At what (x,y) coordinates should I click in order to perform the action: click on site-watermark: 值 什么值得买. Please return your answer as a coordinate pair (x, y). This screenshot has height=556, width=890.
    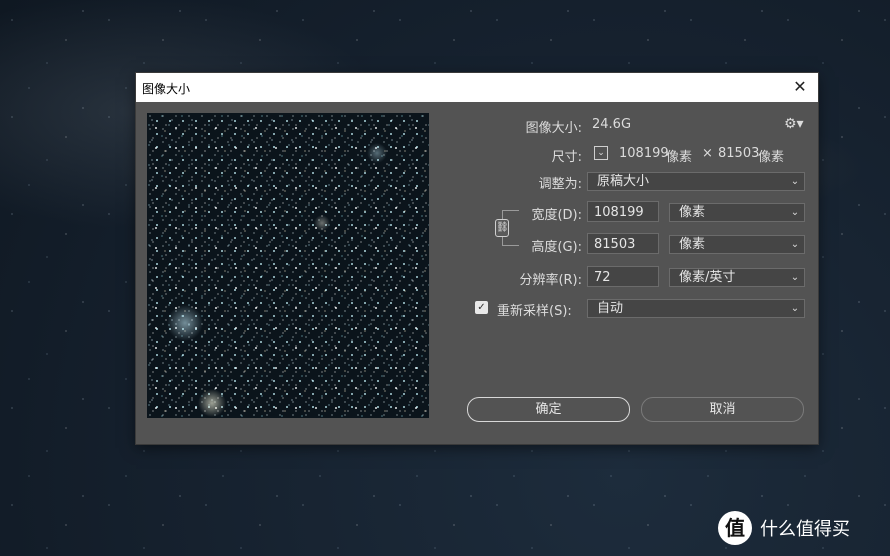
    Looking at the image, I should click on (784, 528).